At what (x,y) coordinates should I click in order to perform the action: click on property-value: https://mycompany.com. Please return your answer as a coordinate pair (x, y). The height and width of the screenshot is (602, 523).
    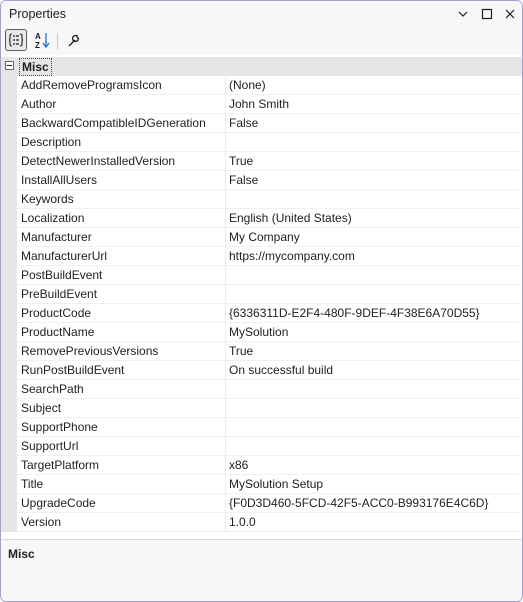
    Looking at the image, I should click on (374, 256).